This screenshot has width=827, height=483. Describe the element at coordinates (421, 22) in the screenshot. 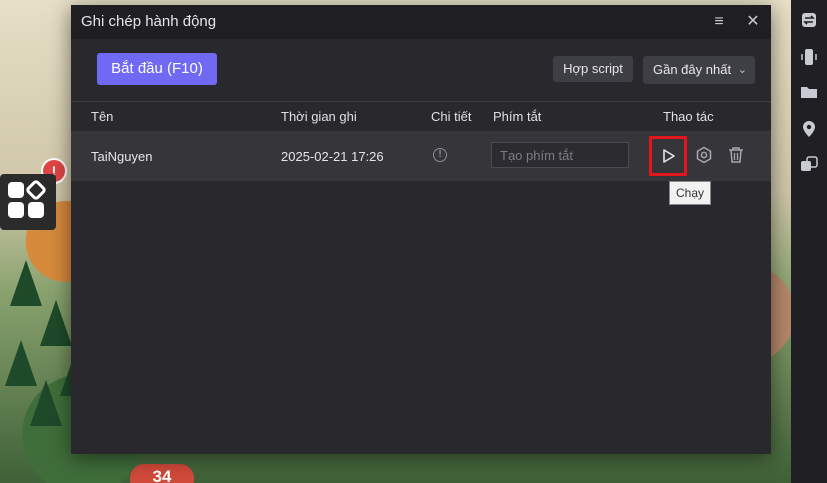

I see `dialog-titlebar: Ghi chép hành động ≡ ✕` at that location.